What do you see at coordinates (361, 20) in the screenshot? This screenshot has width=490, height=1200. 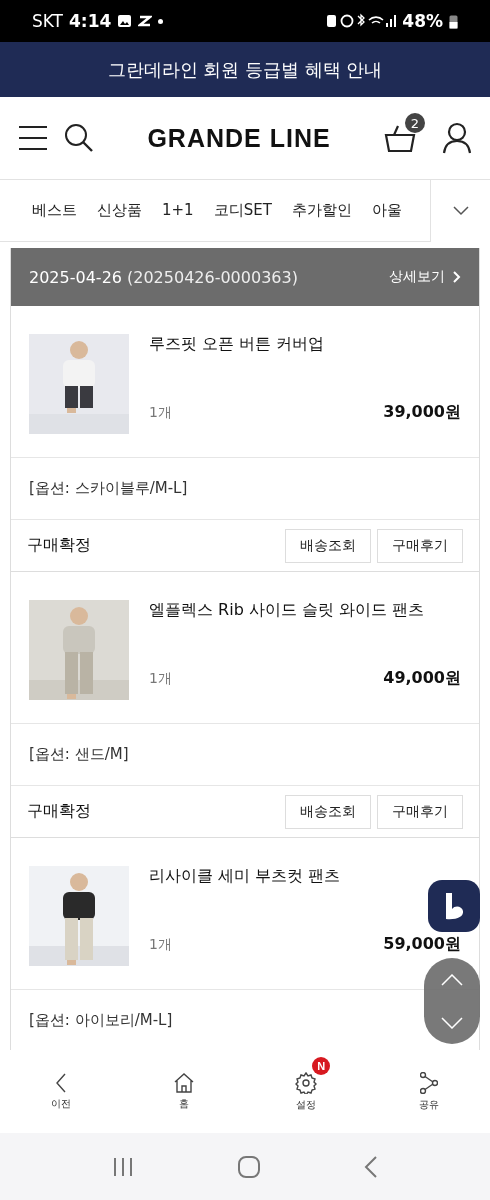 I see `bluetooth-icon` at bounding box center [361, 20].